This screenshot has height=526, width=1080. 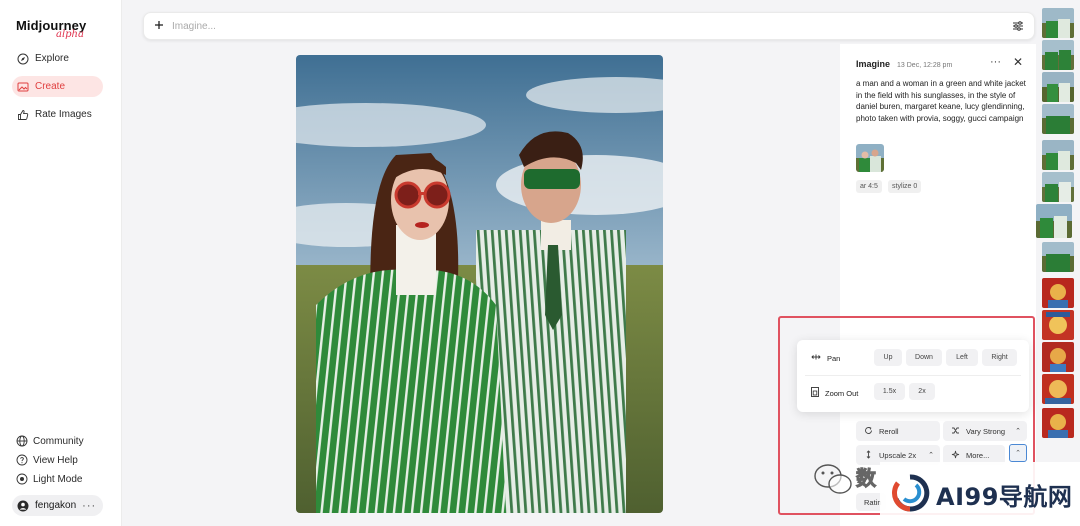 I want to click on nav-community-label: Community, so click(x=58, y=441).